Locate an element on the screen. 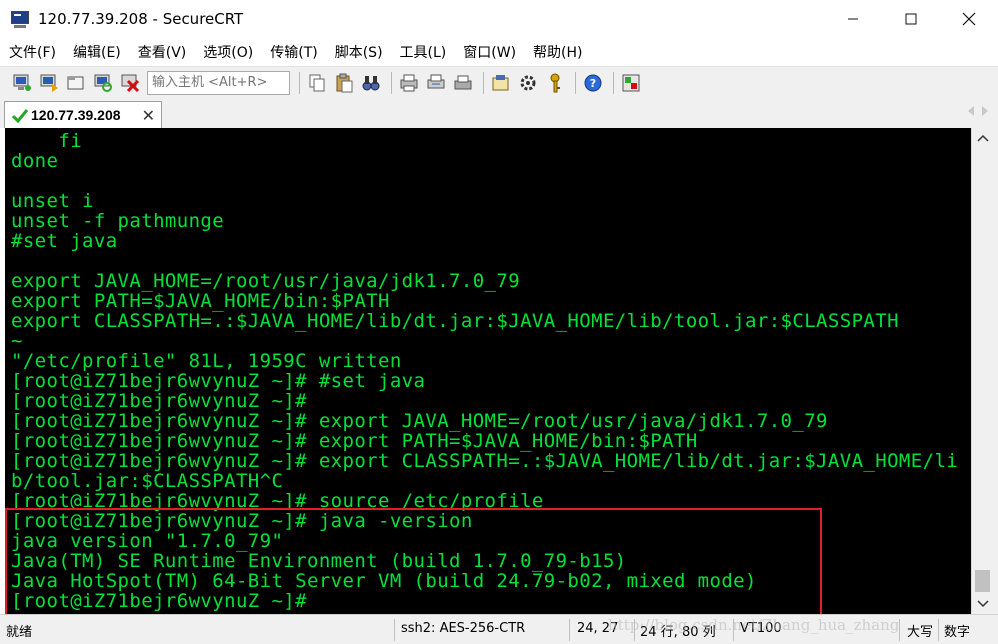 The width and height of the screenshot is (998, 644). tab-close-icon: ✕ is located at coordinates (148, 115).